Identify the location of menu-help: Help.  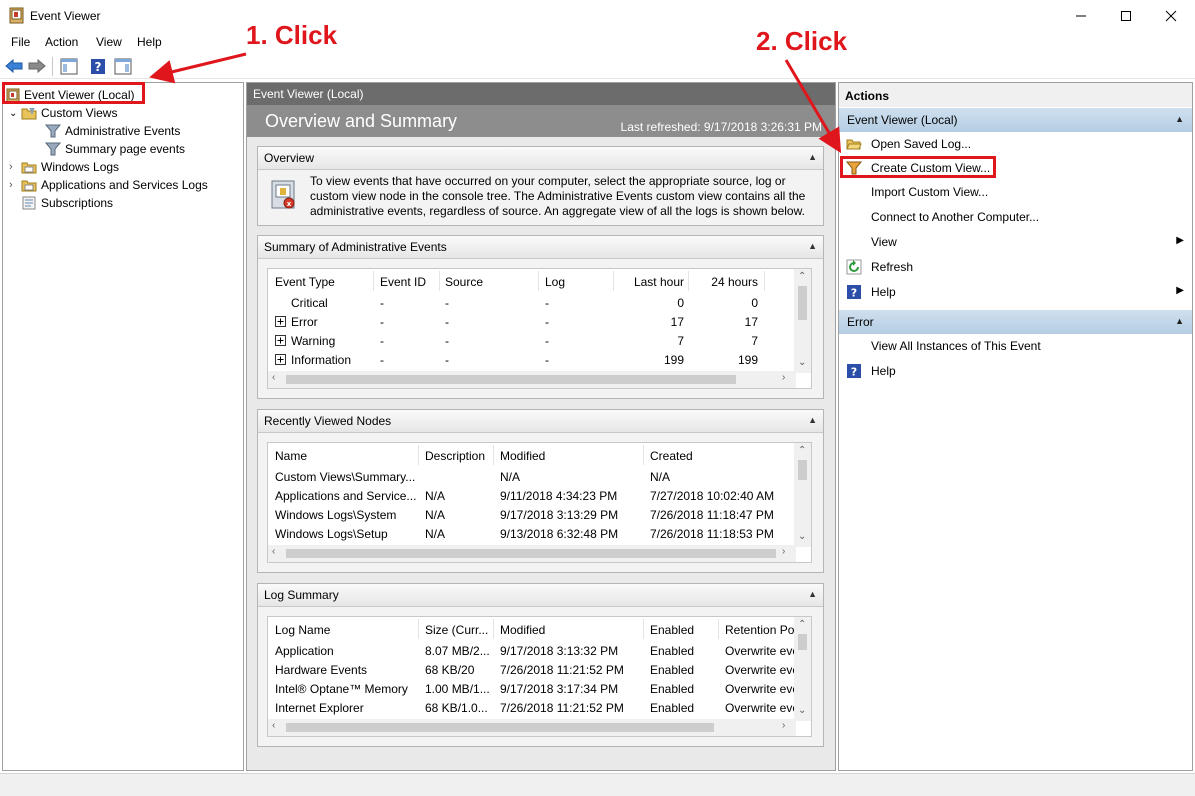
(149, 42).